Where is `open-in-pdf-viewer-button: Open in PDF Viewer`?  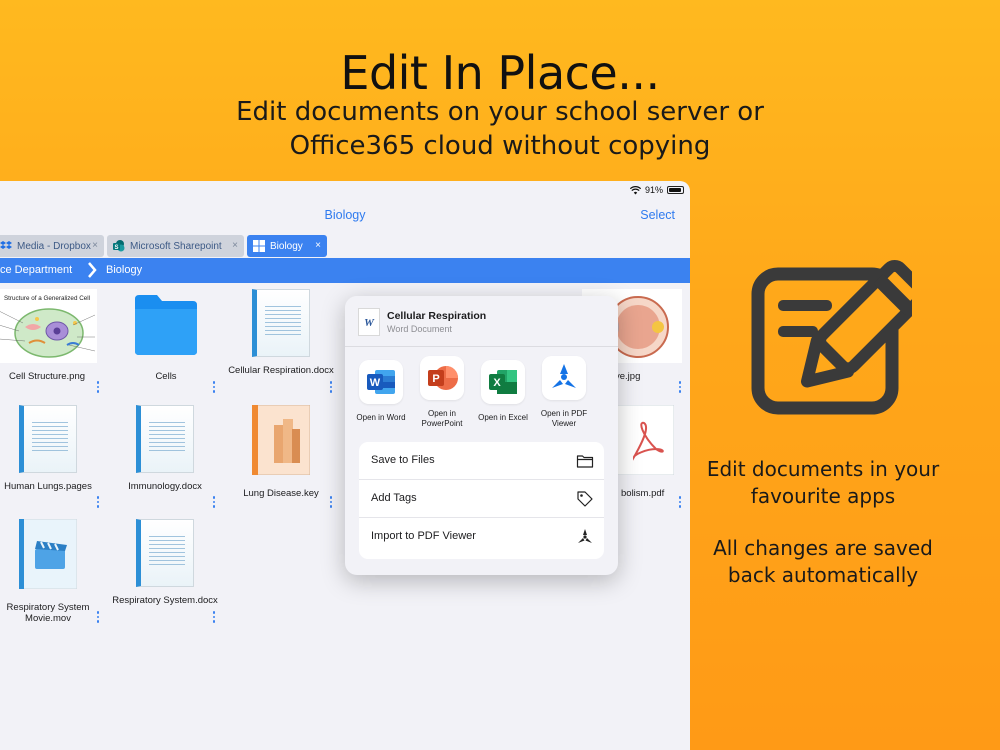 open-in-pdf-viewer-button: Open in PDF Viewer is located at coordinates (564, 392).